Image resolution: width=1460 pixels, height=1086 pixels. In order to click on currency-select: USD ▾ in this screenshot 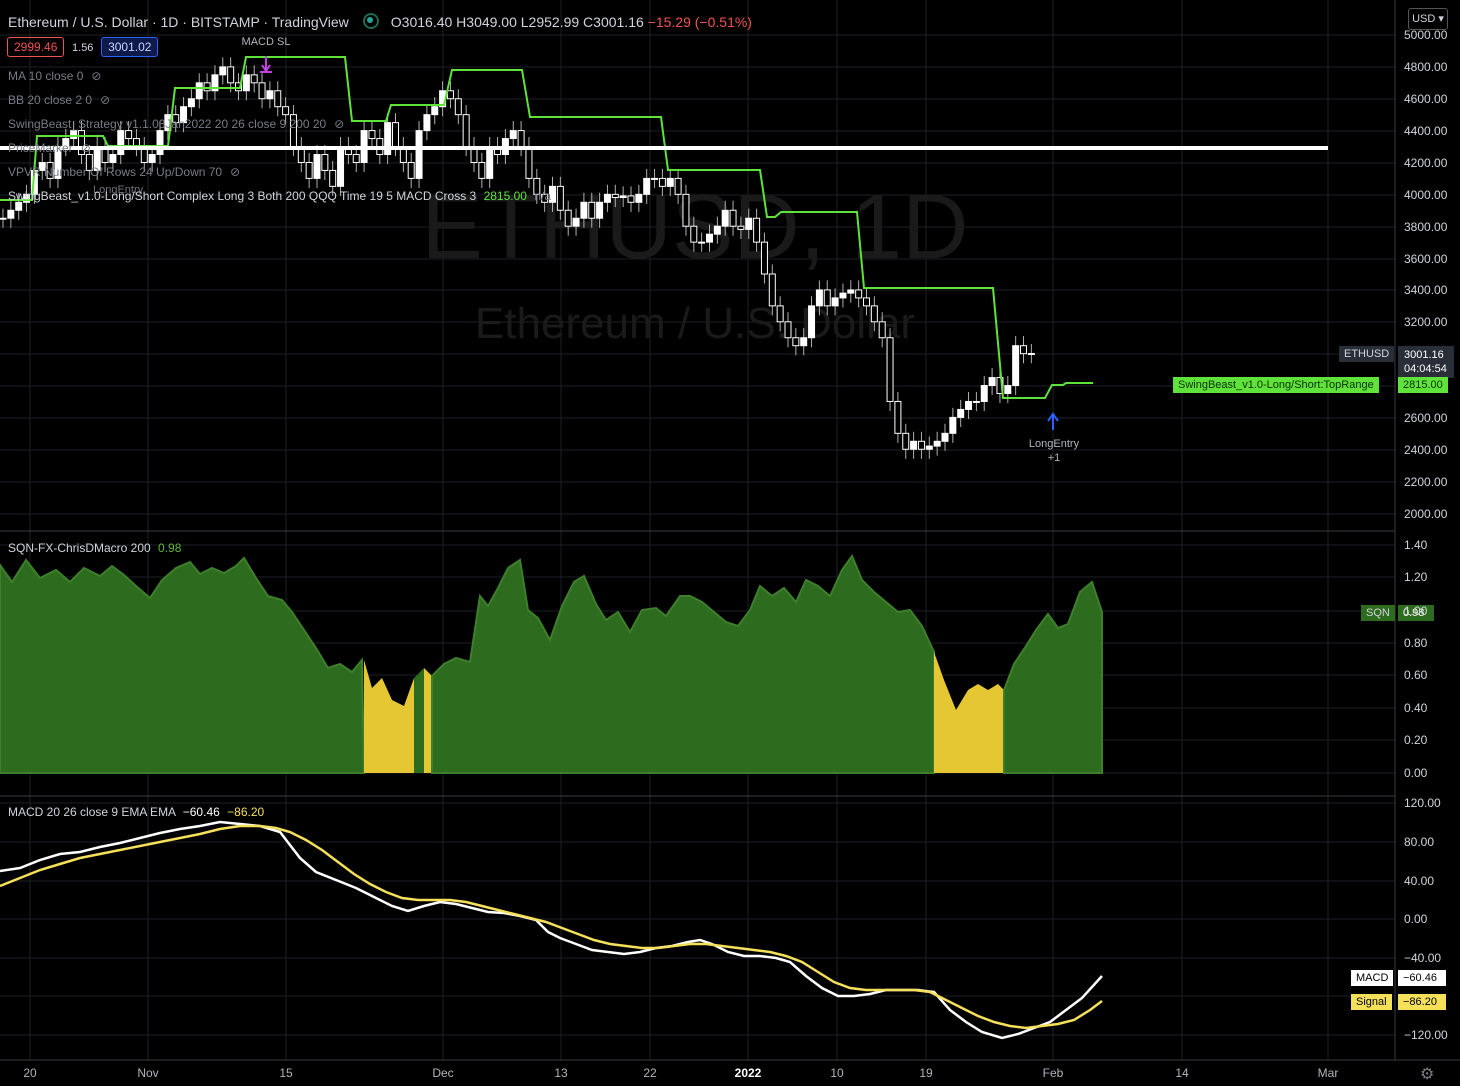, I will do `click(1428, 19)`.